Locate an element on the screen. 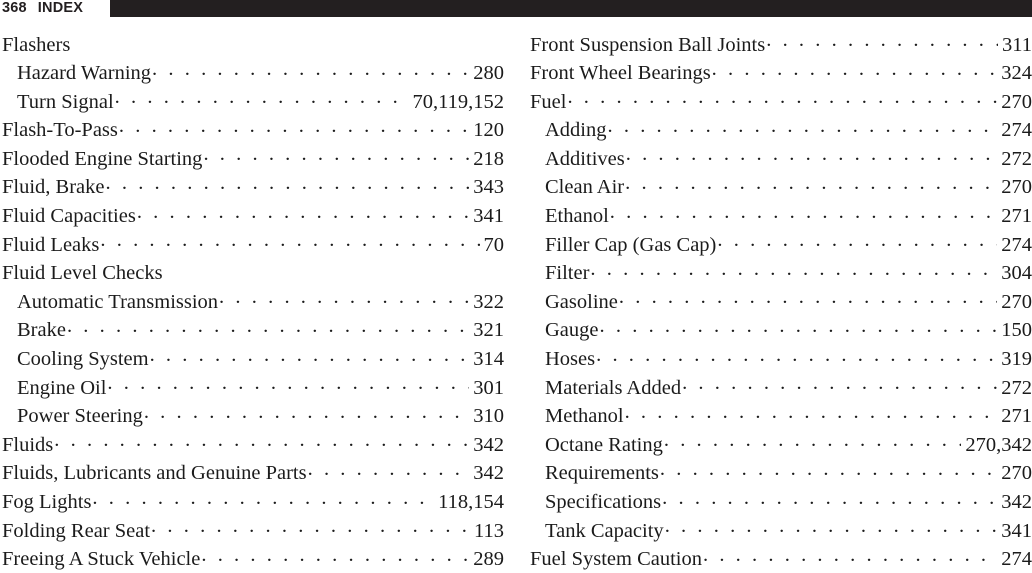 Image resolution: width=1032 pixels, height=573 pixels. index-entry-label: Gasoline is located at coordinates (581, 301).